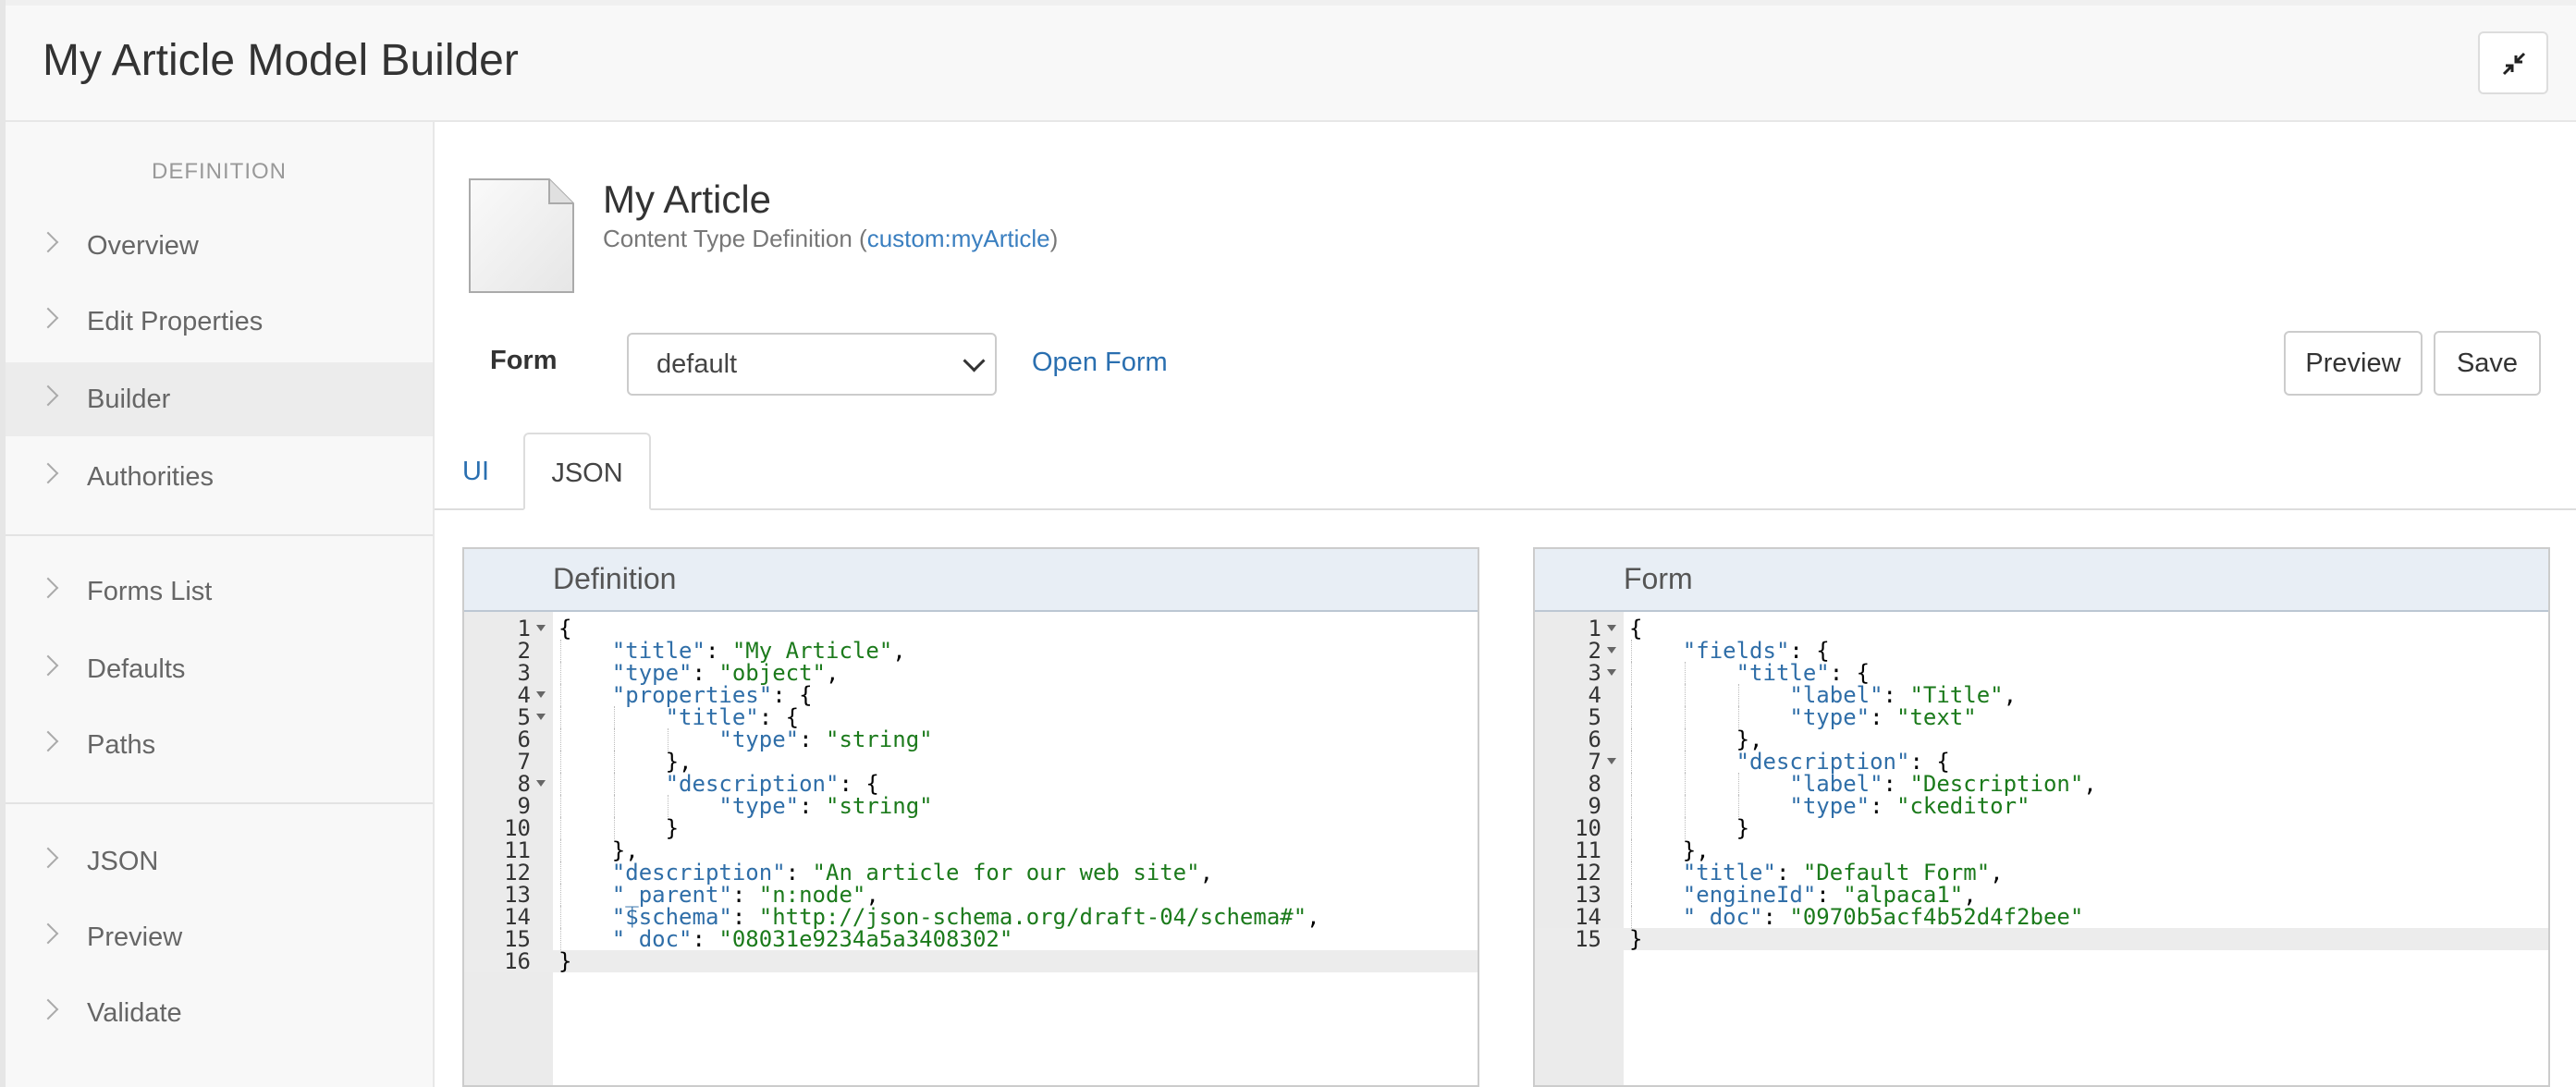 The height and width of the screenshot is (1087, 2576). What do you see at coordinates (219, 322) in the screenshot?
I see `sidebar-item-edit-properties: Edit Properties` at bounding box center [219, 322].